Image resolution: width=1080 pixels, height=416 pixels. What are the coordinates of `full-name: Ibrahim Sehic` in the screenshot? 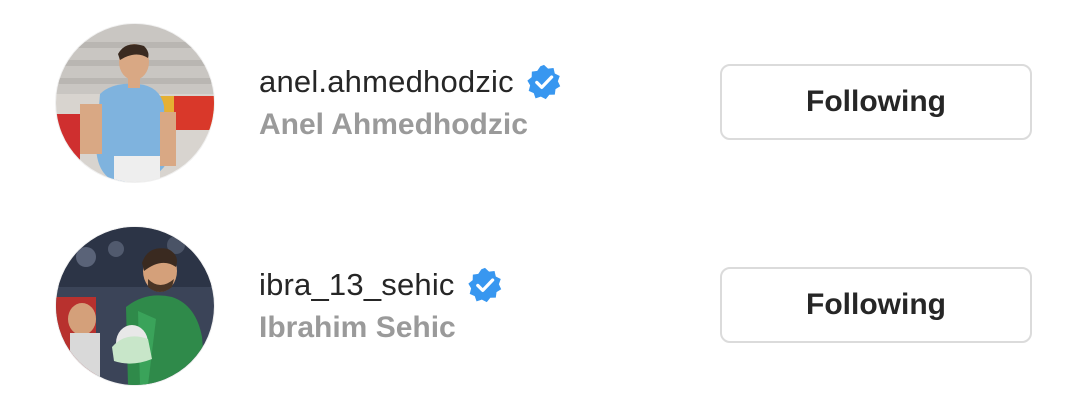 It's located at (357, 327).